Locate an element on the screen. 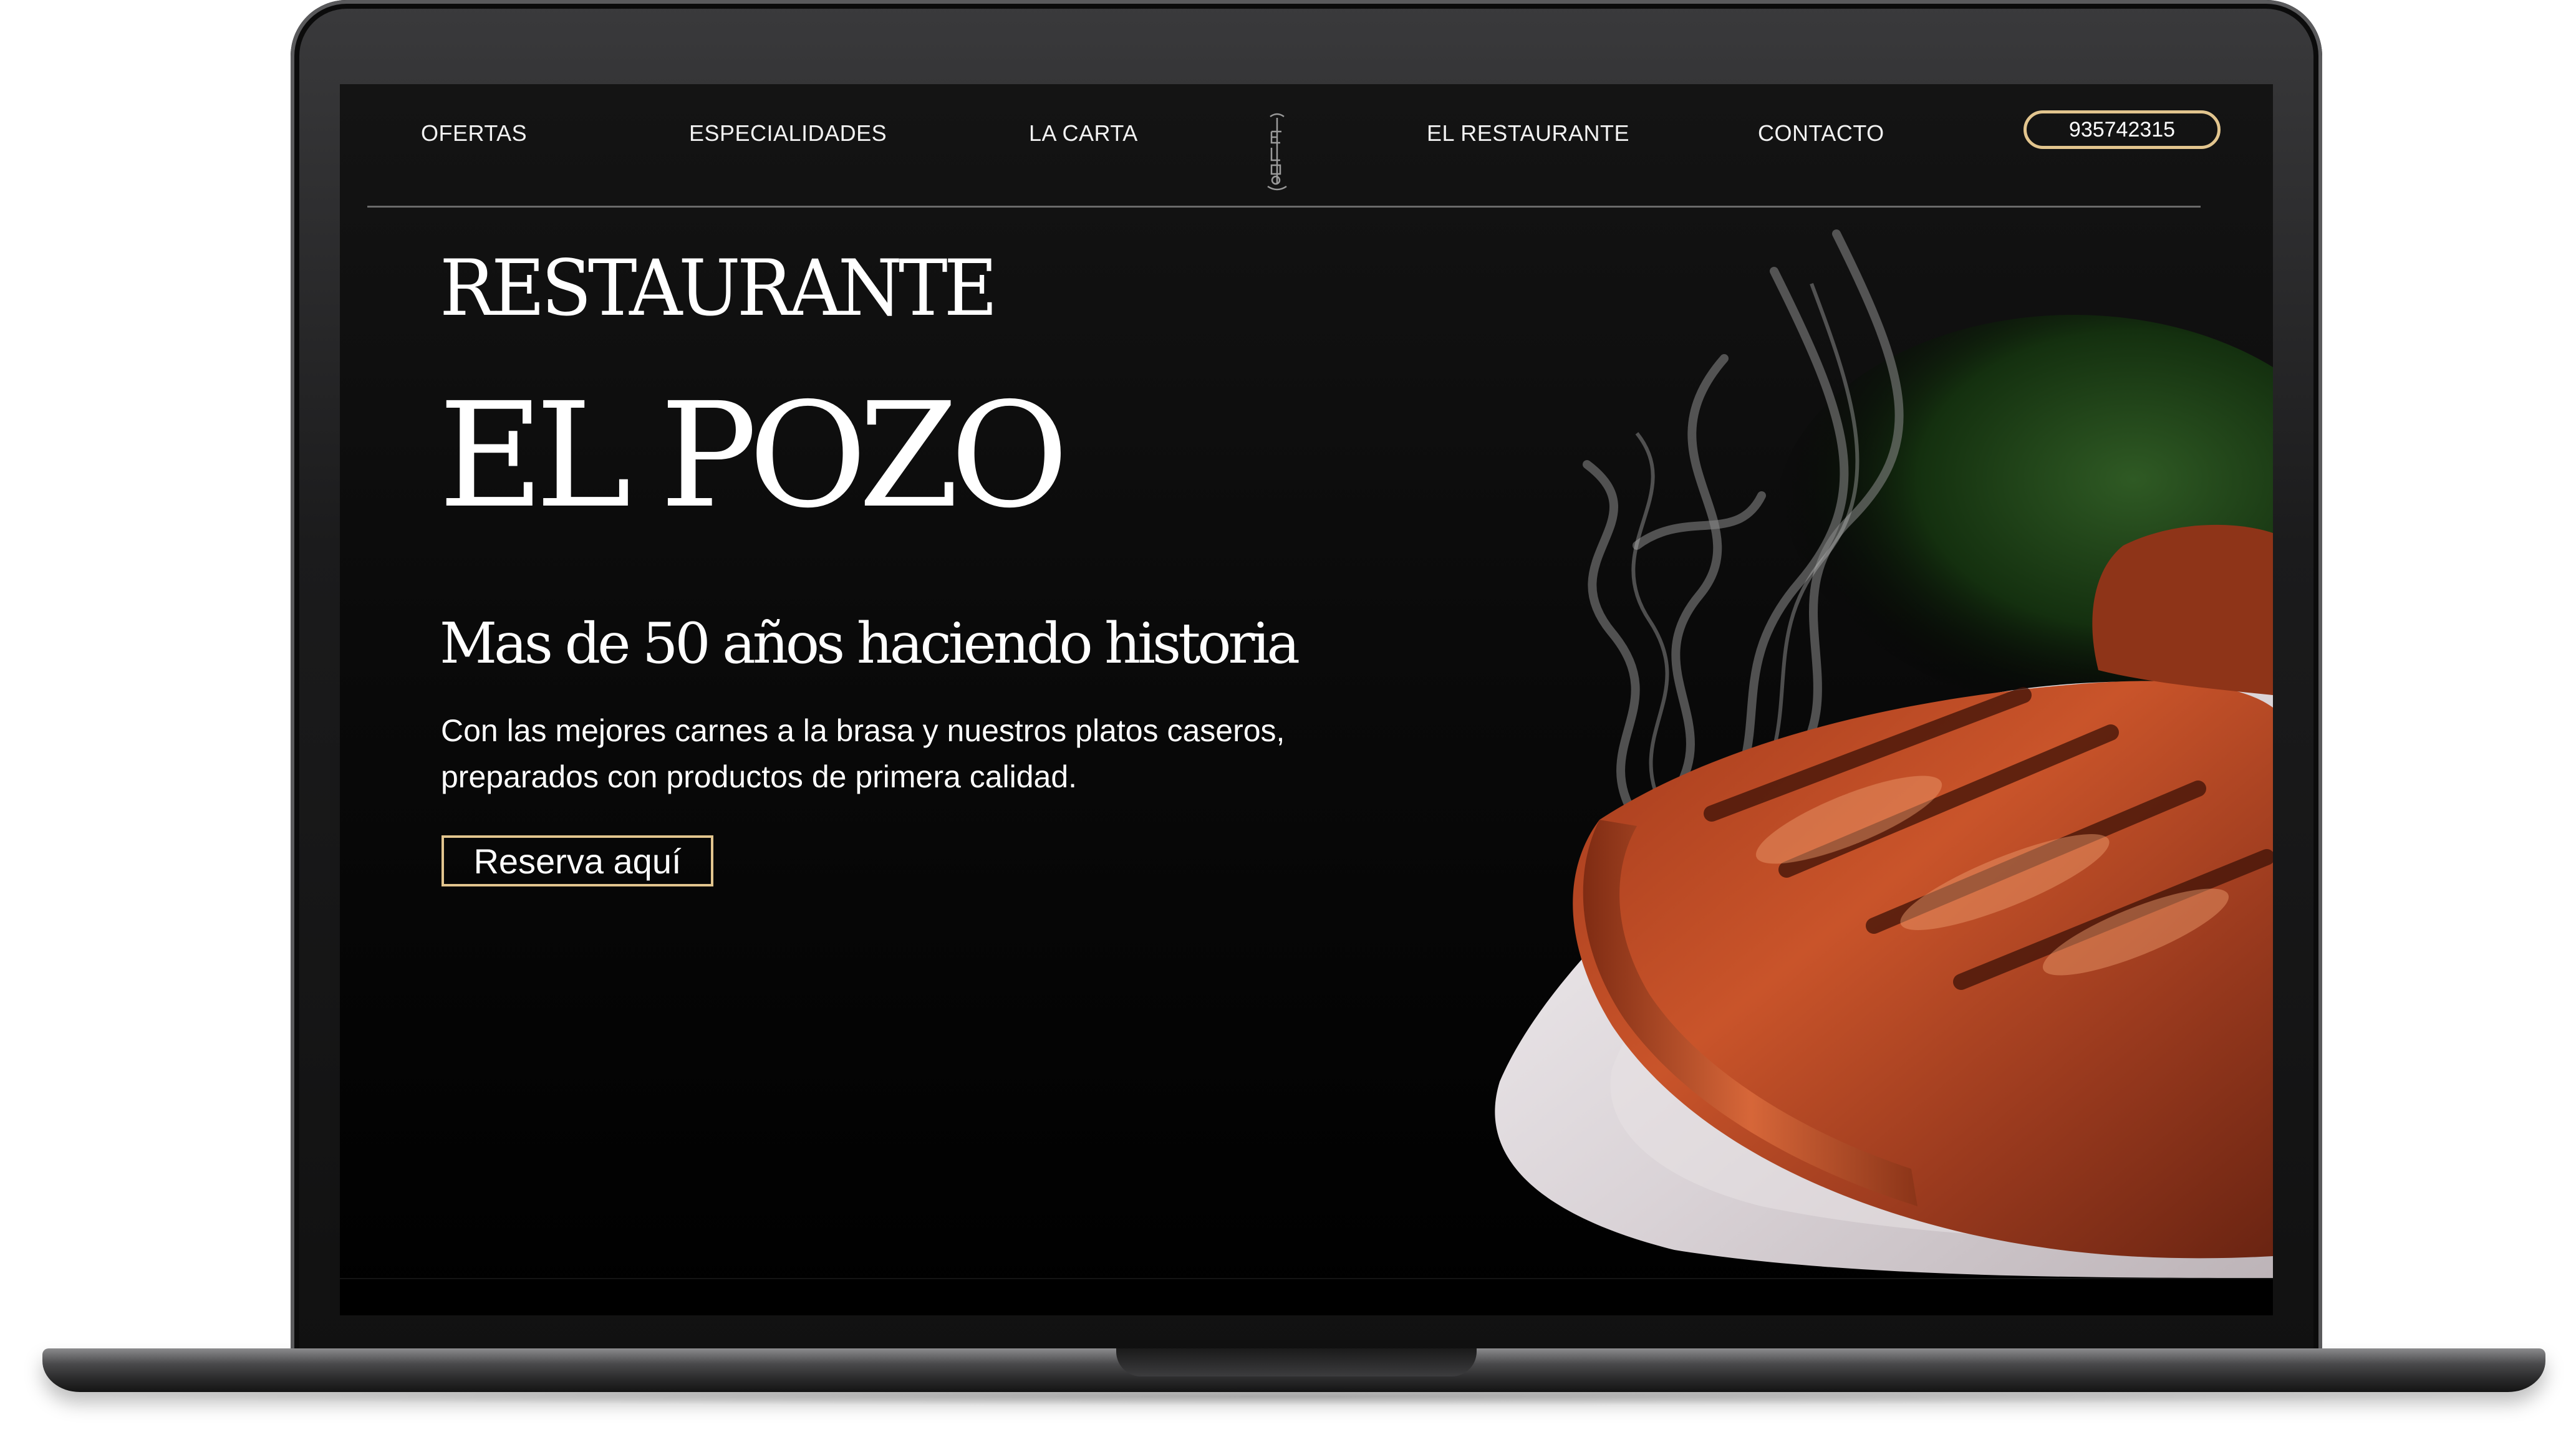 The width and height of the screenshot is (2576, 1455). laptop-shadow is located at coordinates (1291, 1397).